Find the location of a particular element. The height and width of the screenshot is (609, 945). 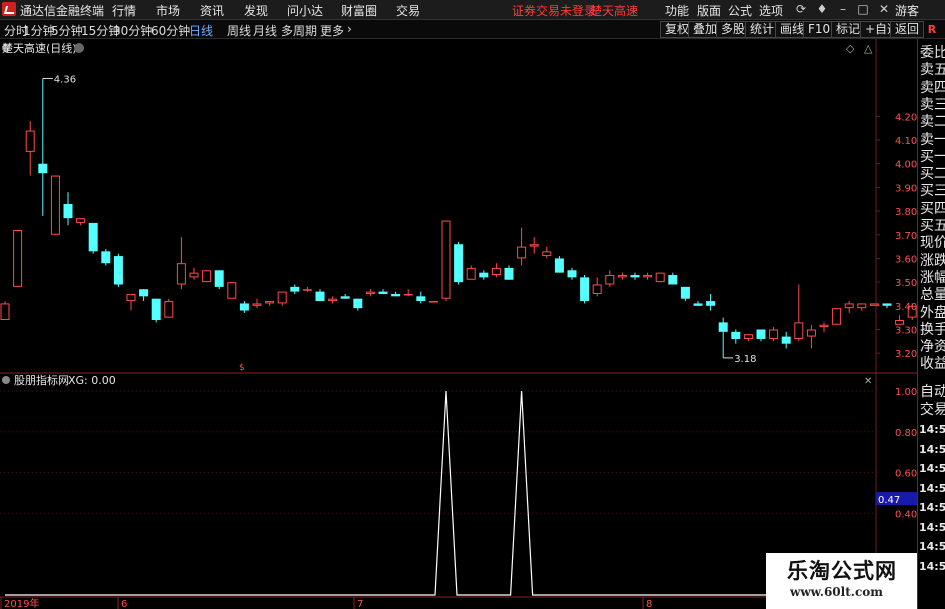

price-tick-label: 3.90 is located at coordinates (906, 188).